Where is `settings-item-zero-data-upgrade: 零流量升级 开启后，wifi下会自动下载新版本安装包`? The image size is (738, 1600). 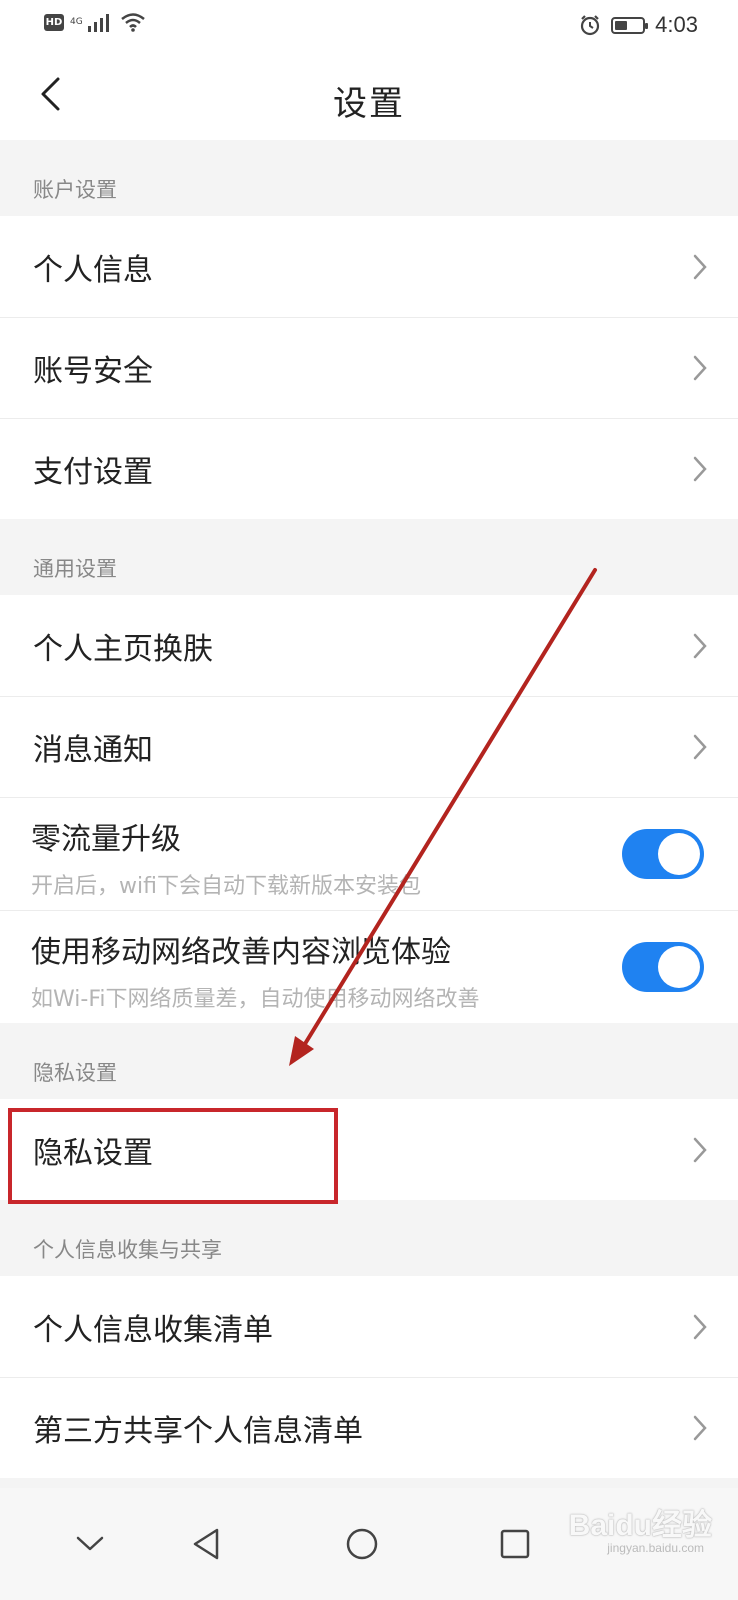 settings-item-zero-data-upgrade: 零流量升级 开启后，wifi下会自动下载新版本安装包 is located at coordinates (369, 853).